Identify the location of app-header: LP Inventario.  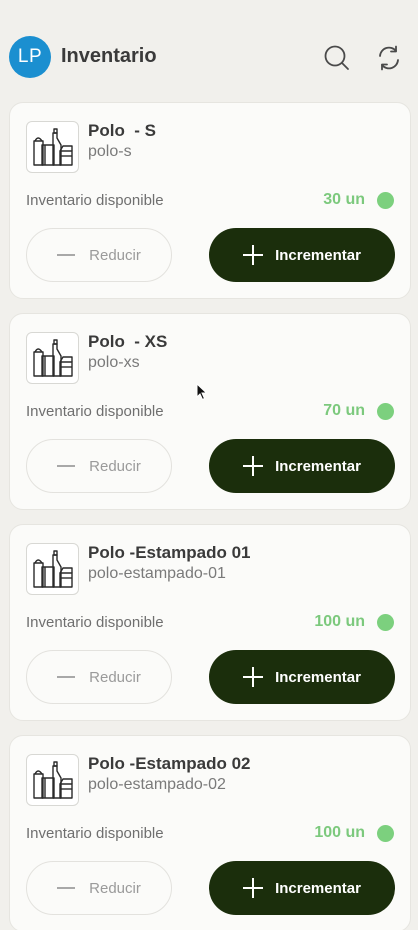
(209, 50).